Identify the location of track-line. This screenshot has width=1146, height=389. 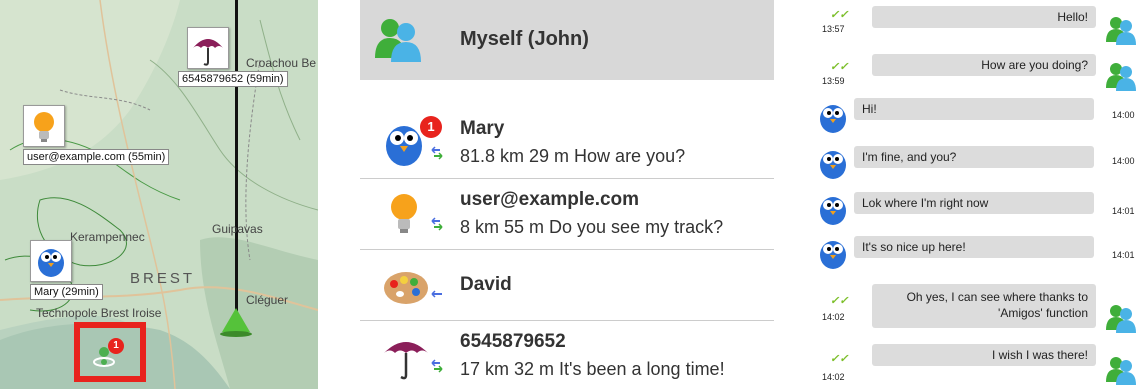
(236, 162).